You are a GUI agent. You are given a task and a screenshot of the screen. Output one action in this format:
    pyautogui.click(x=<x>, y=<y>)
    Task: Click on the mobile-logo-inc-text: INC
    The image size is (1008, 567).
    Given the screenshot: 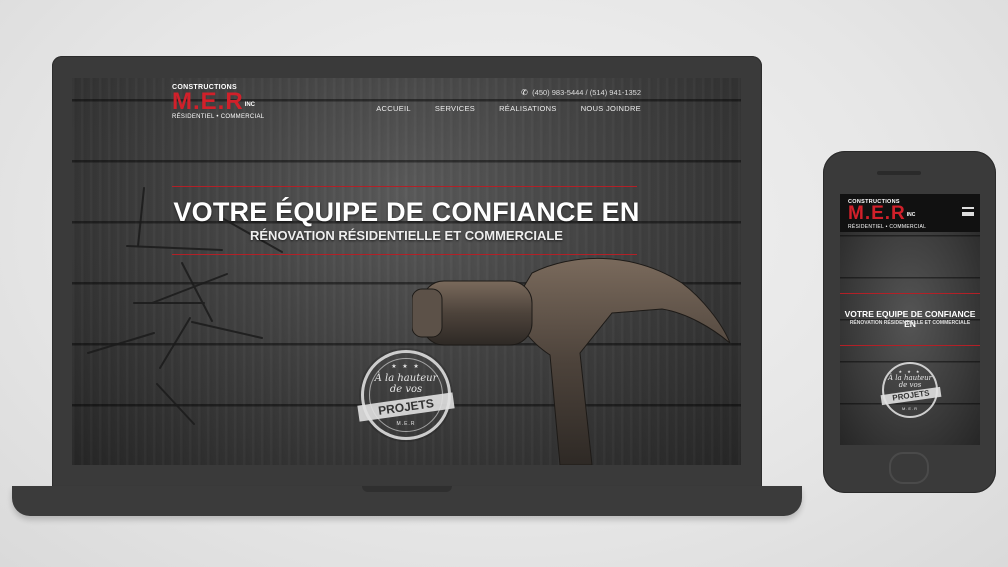 What is the action you would take?
    pyautogui.click(x=911, y=214)
    